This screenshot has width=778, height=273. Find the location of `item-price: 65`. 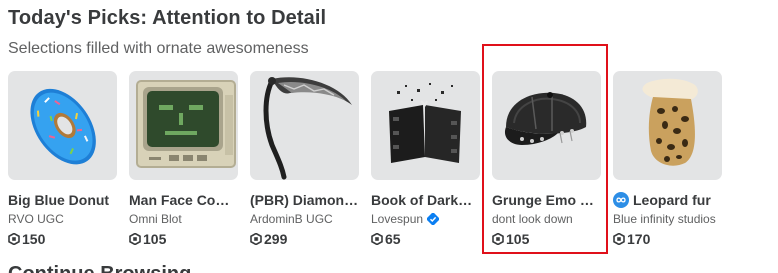

item-price: 65 is located at coordinates (425, 239).